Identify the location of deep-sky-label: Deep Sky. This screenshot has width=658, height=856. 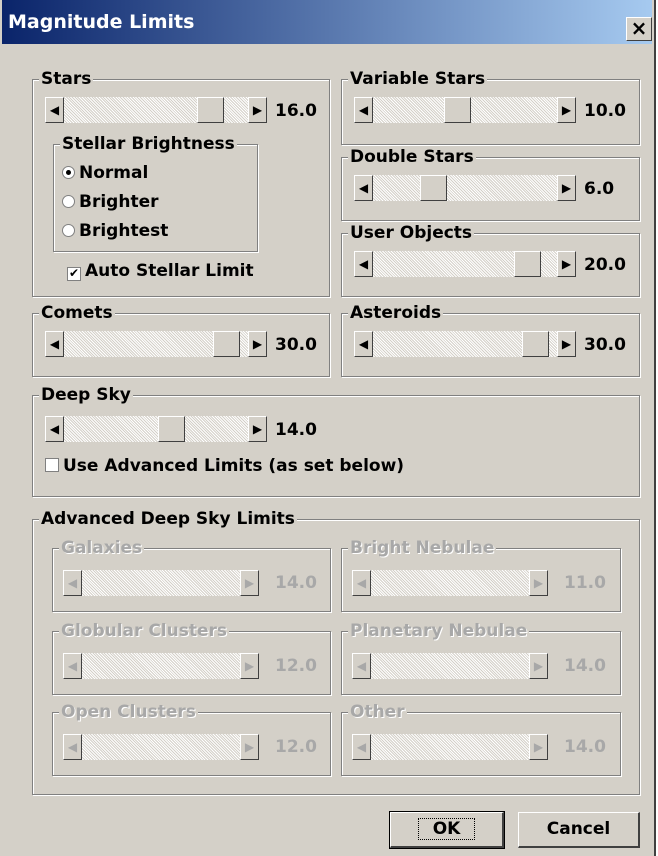
(86, 395).